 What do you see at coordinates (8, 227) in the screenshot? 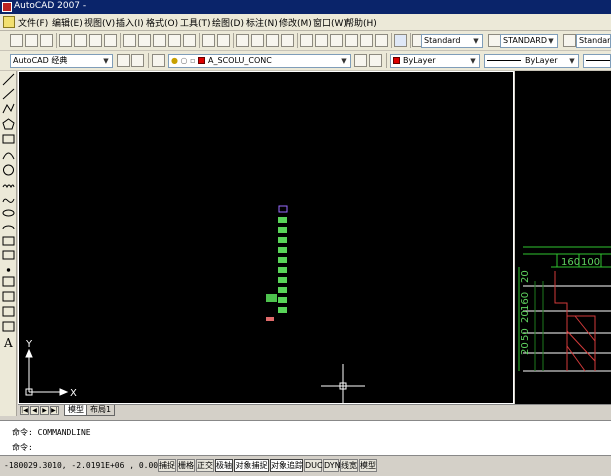
I see `ellipse-arc-icon` at bounding box center [8, 227].